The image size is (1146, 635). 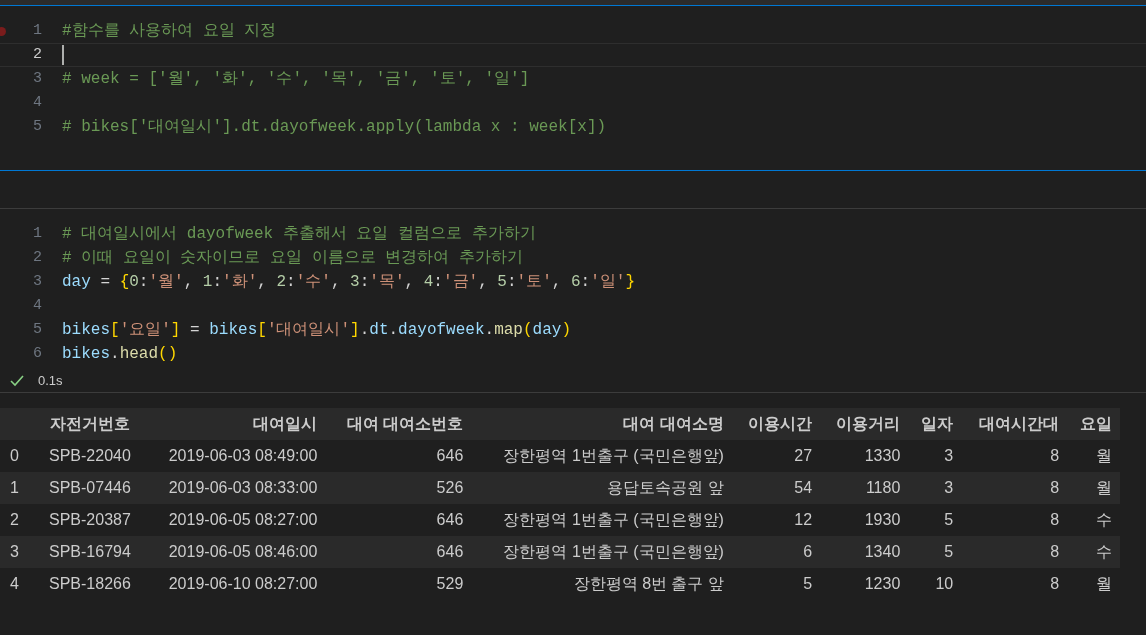 I want to click on table-cell: 2019-06-03 08:49:00, so click(x=234, y=456).